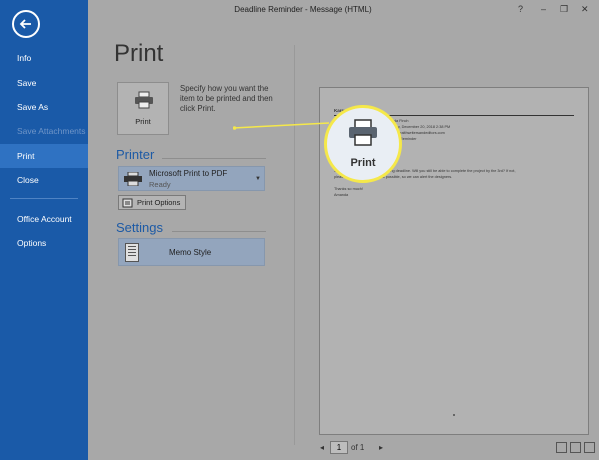 This screenshot has width=599, height=460. I want to click on nav-save-as: Save As, so click(44, 107).